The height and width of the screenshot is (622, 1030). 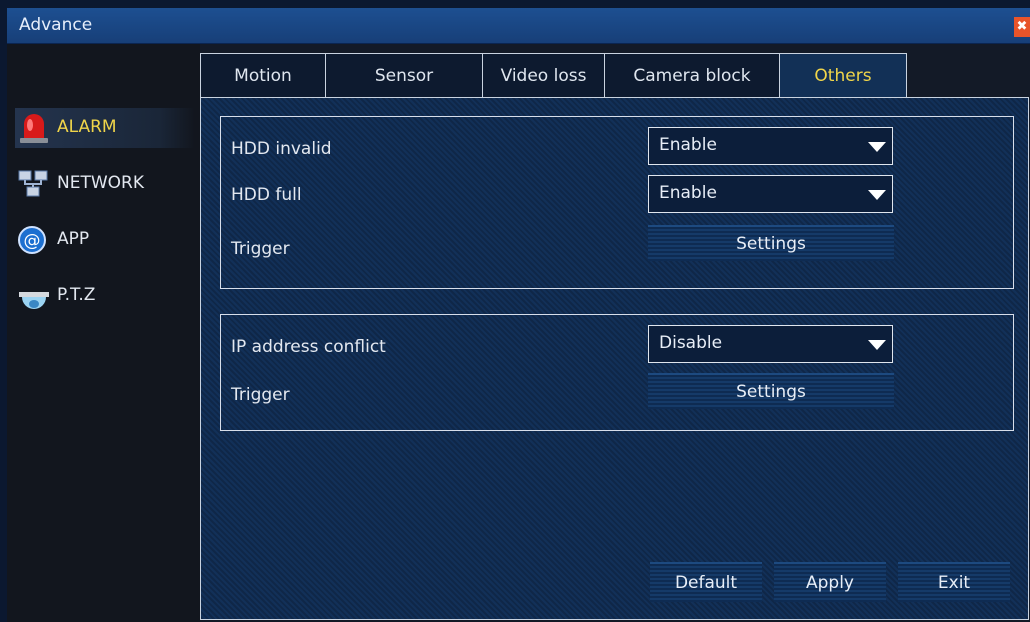 I want to click on apply-button: Apply, so click(x=830, y=582).